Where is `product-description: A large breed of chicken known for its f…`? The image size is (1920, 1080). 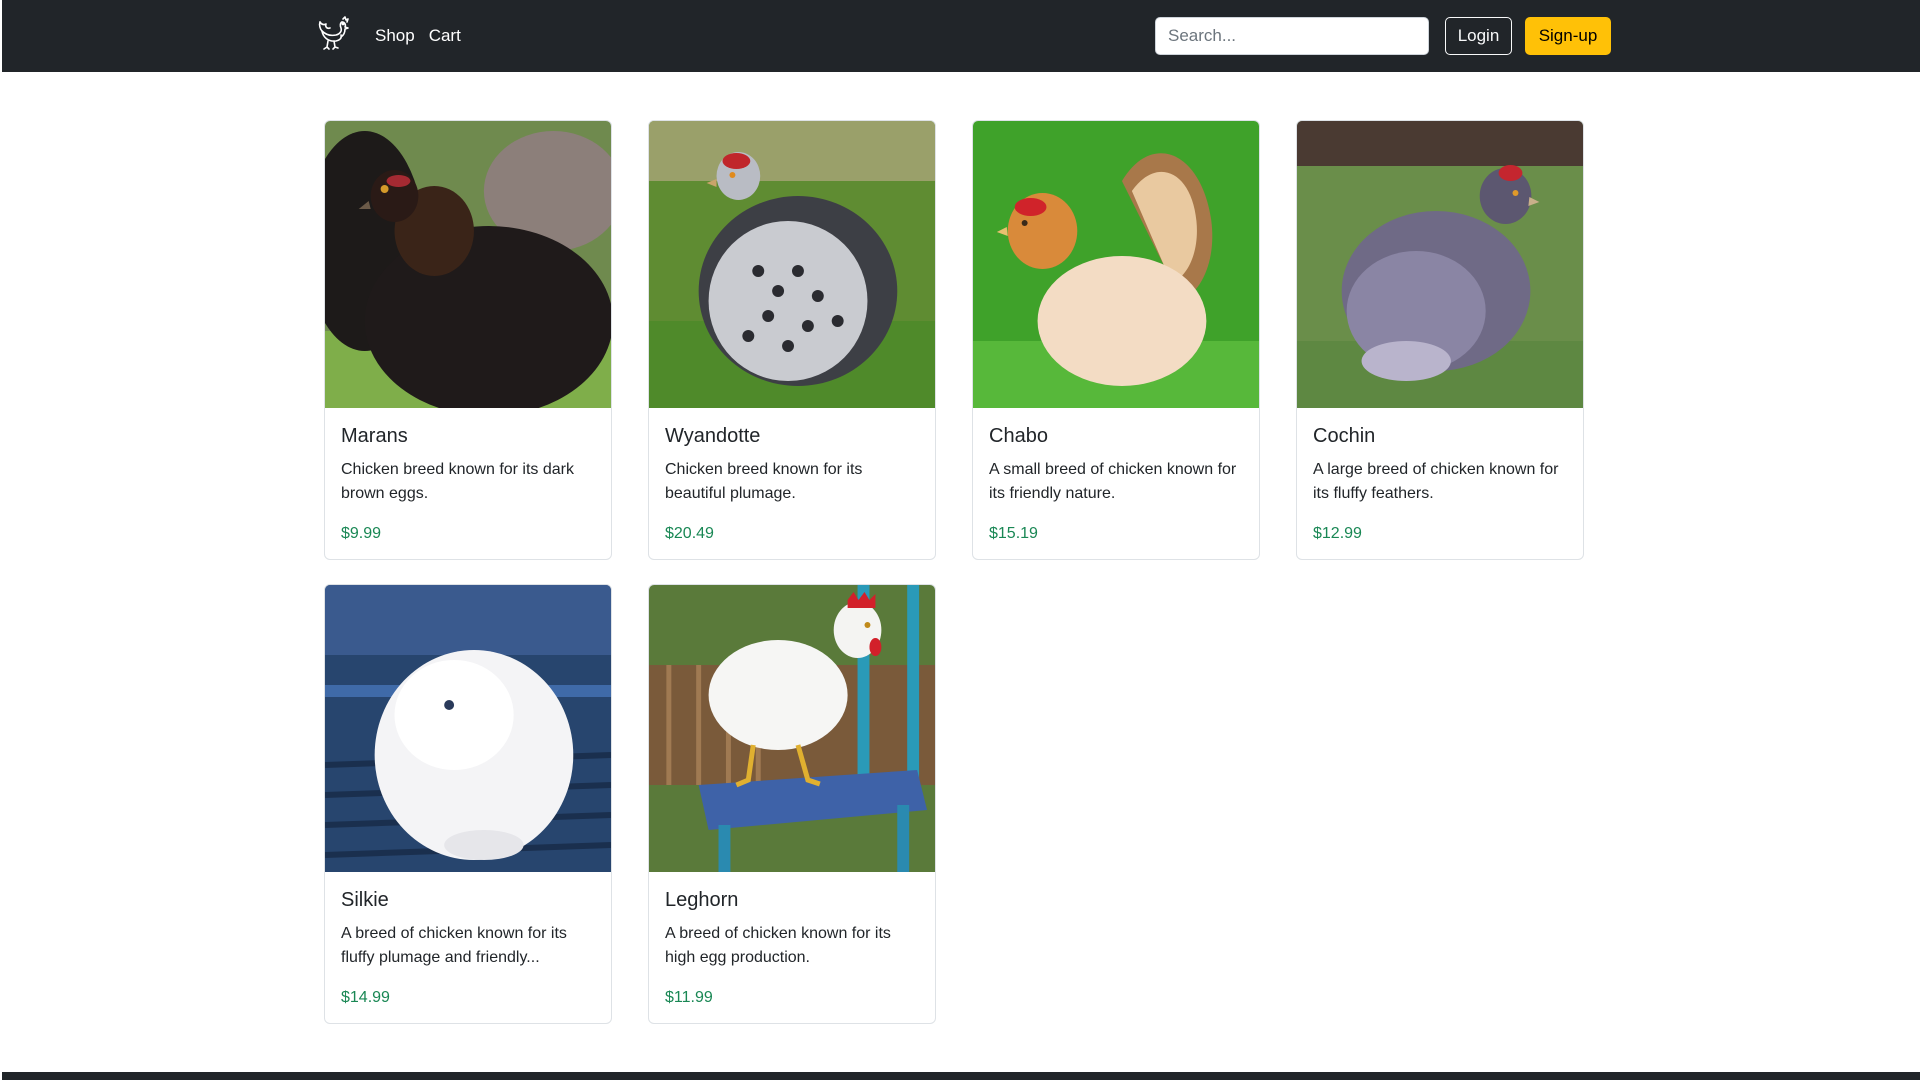 product-description: A large breed of chicken known for its f… is located at coordinates (1436, 481).